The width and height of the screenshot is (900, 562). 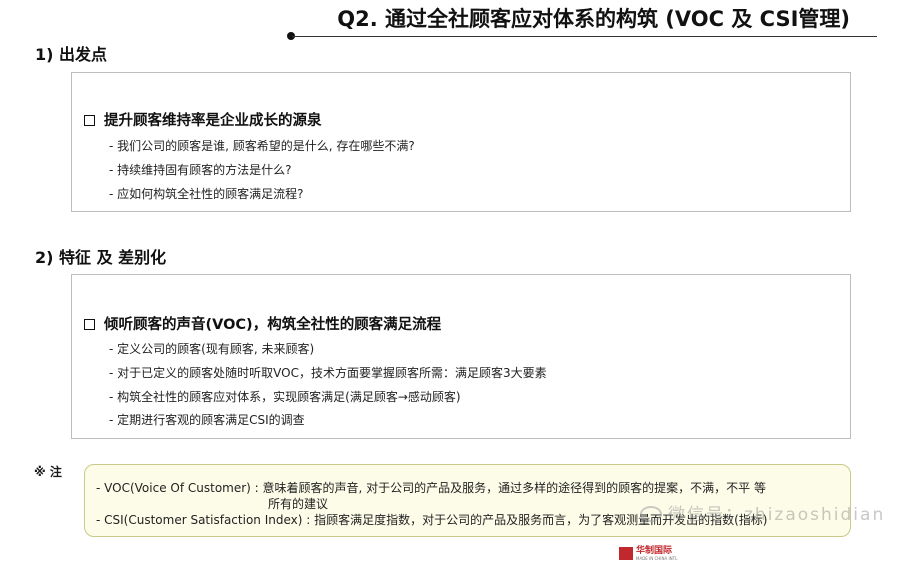 What do you see at coordinates (71, 54) in the screenshot?
I see `section1-heading: 1) 出发点` at bounding box center [71, 54].